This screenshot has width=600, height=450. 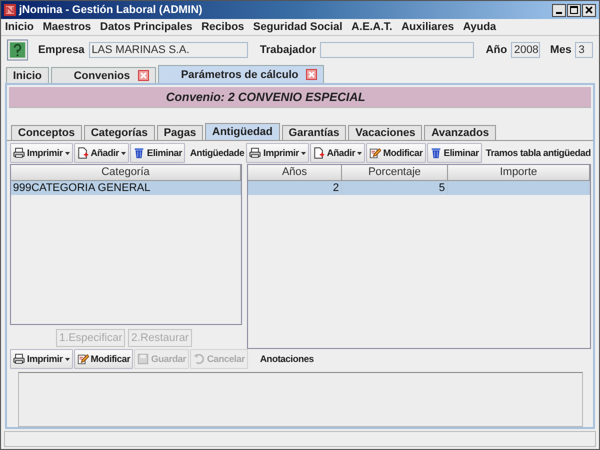 I want to click on app-icon, so click(x=10, y=10).